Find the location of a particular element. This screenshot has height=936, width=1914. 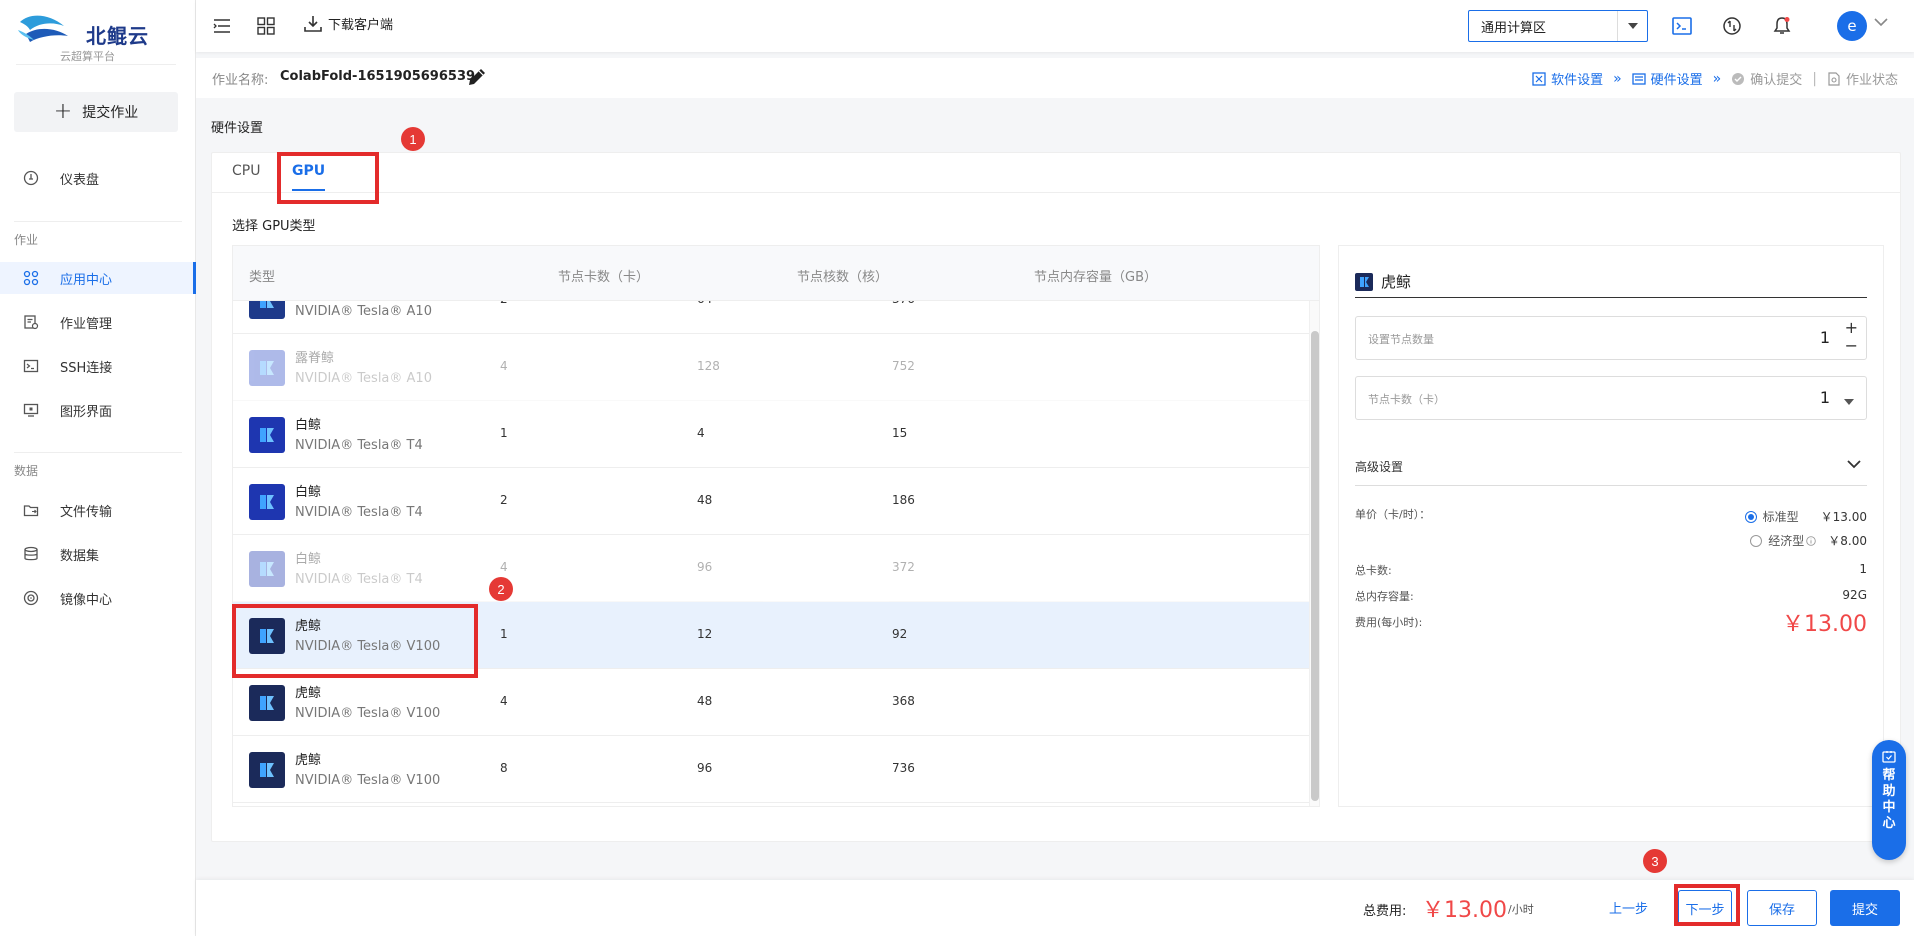

sidebar-item-dashboard: 仪表盘 is located at coordinates (98, 178).